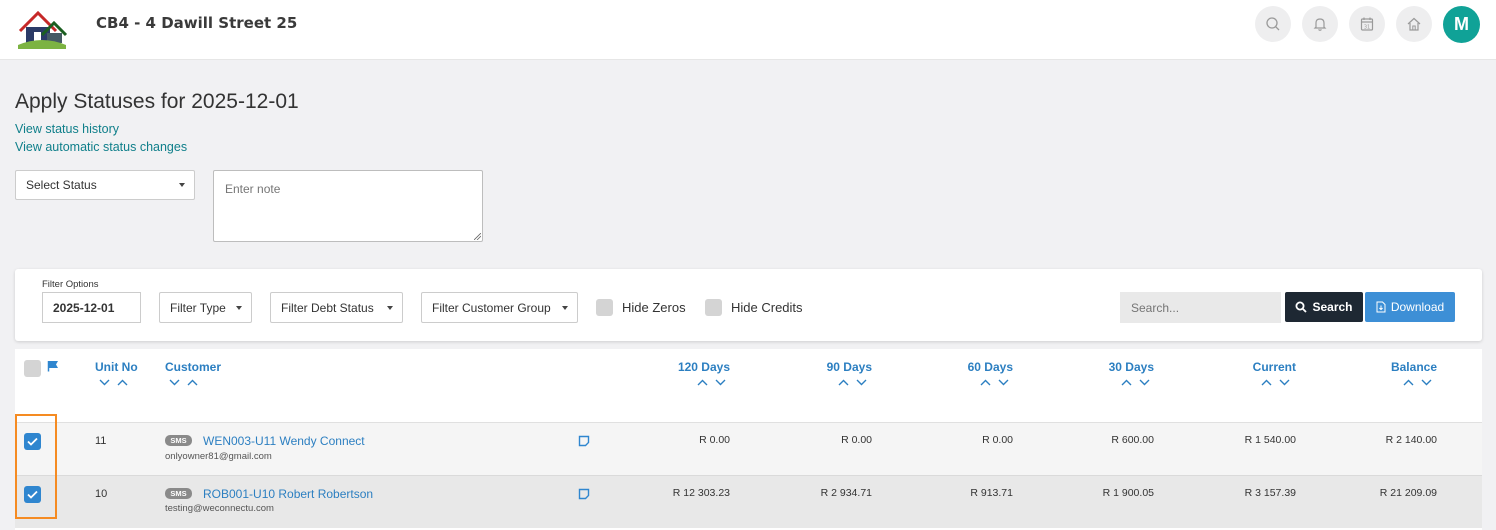 This screenshot has width=1496, height=530. What do you see at coordinates (42, 28) in the screenshot?
I see `logo-icon` at bounding box center [42, 28].